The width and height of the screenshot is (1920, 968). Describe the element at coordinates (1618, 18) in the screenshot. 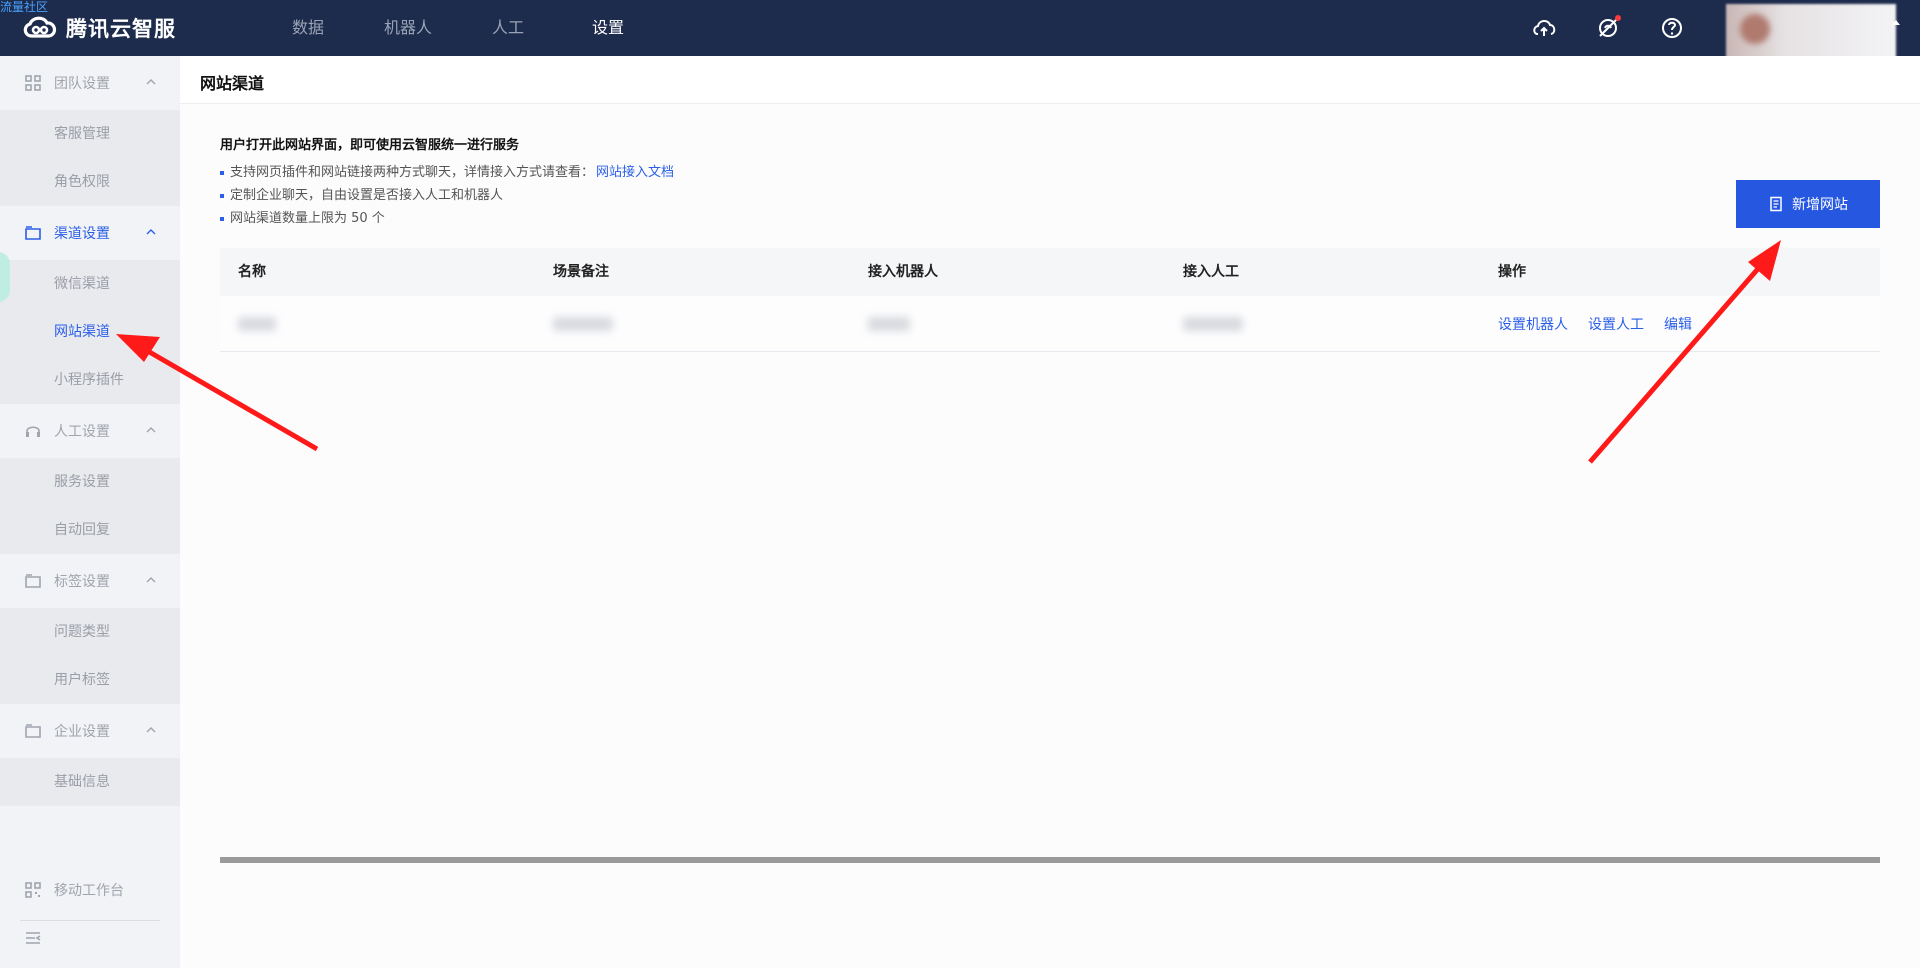

I see `unread-dot` at that location.